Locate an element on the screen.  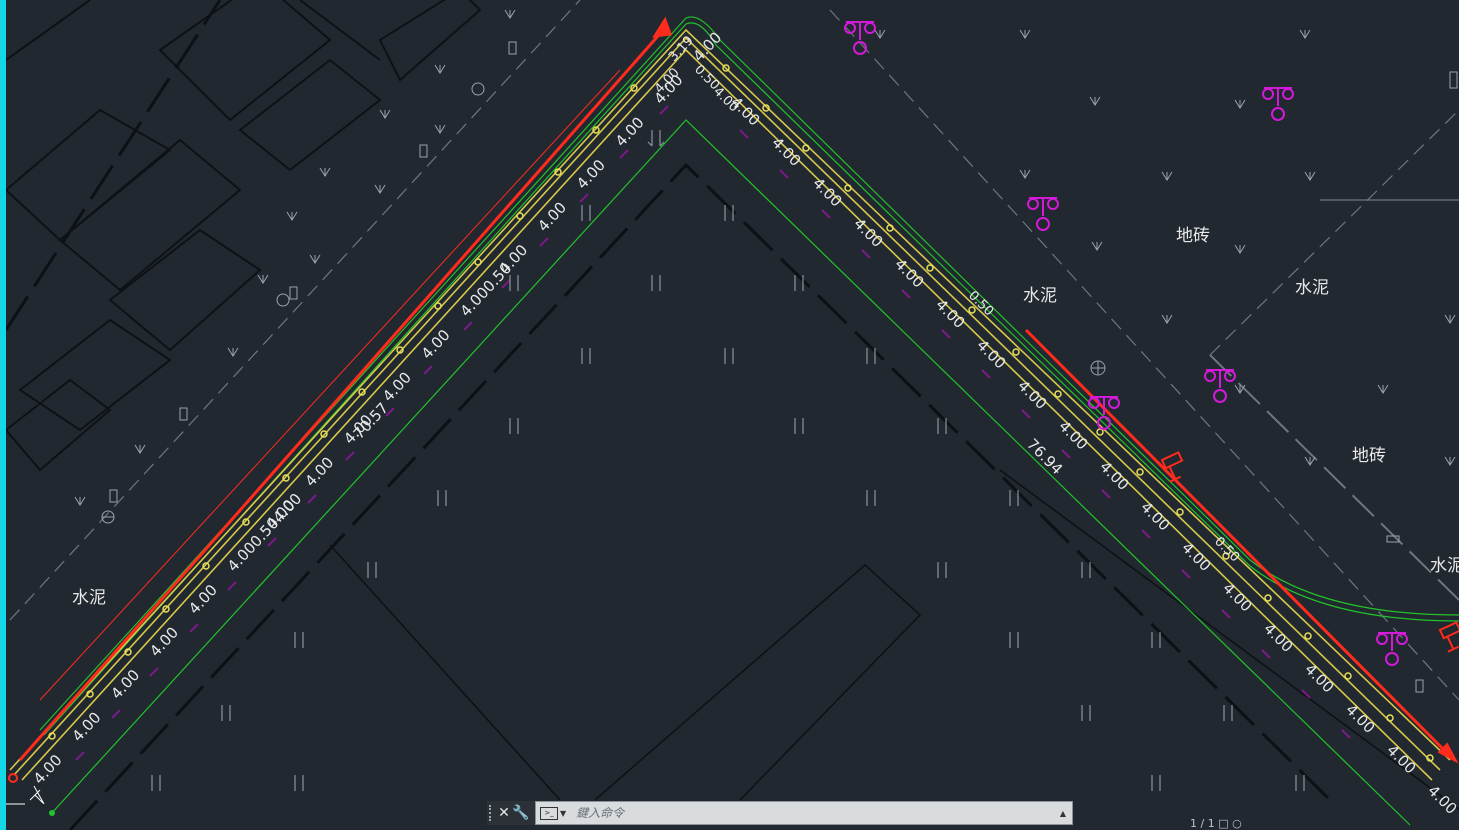
command-input-box: >_ ▼ ▲ is located at coordinates (804, 813).